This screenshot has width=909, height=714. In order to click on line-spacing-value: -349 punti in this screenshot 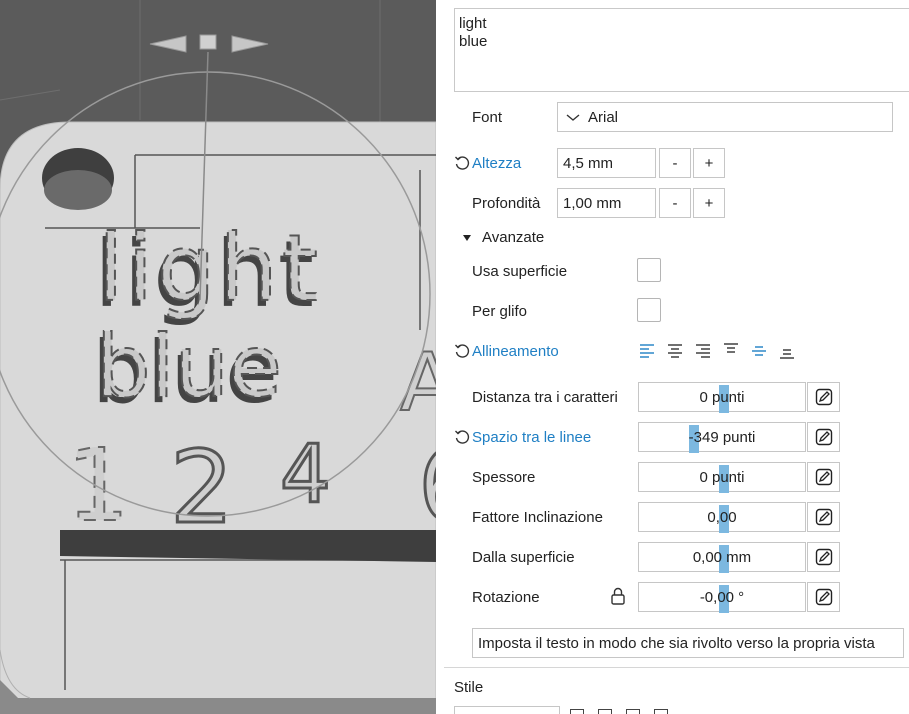, I will do `click(722, 437)`.